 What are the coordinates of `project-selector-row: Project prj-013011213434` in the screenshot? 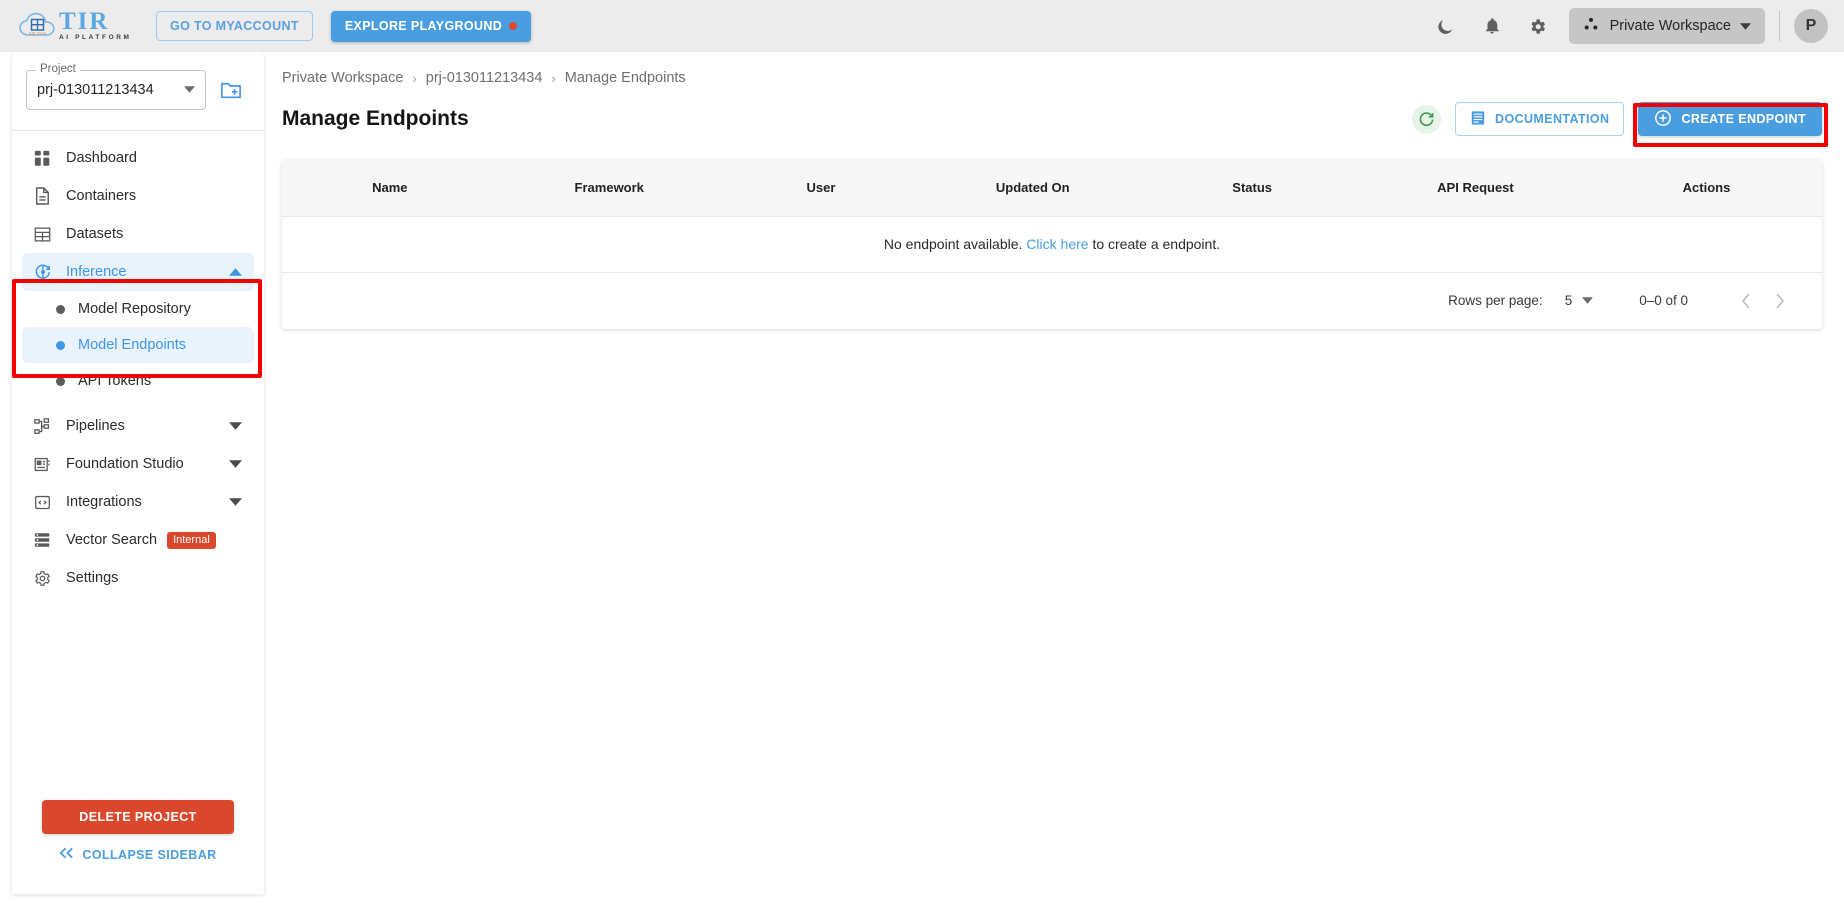 It's located at (138, 81).